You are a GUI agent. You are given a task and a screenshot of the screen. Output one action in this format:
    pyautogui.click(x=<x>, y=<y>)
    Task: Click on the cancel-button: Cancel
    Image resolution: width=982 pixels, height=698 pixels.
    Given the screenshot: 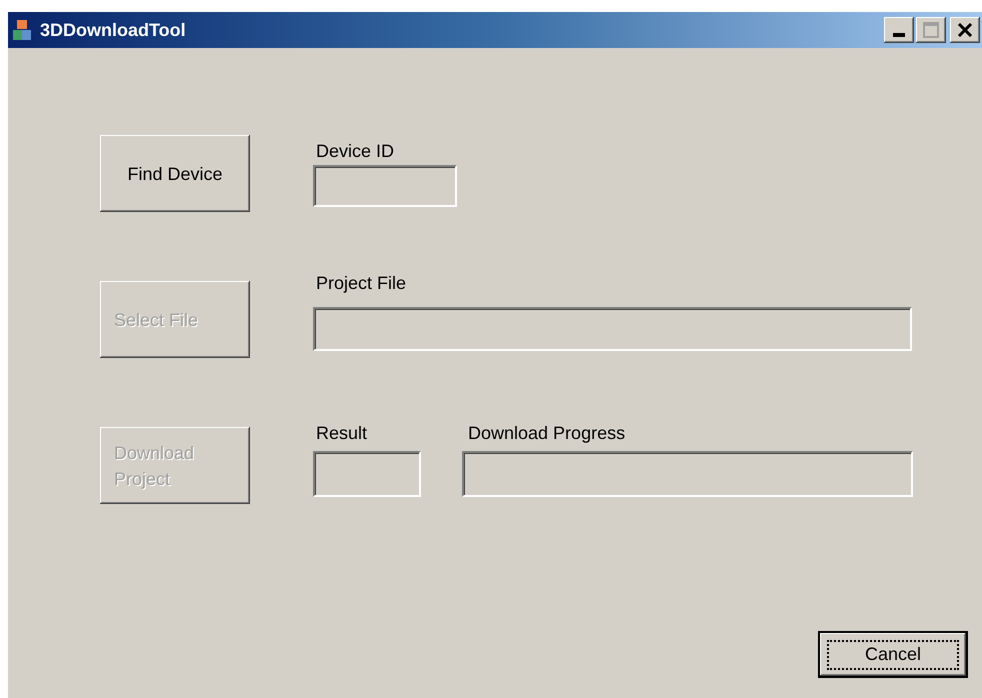 What is the action you would take?
    pyautogui.click(x=893, y=654)
    